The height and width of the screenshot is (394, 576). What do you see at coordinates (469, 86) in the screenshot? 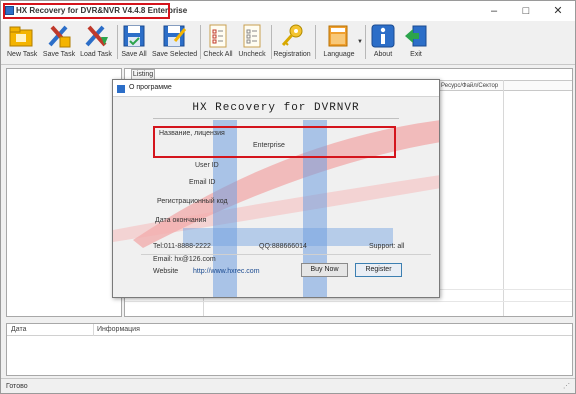
I see `grid-header-resource: Ресурс/Файл/Сектор` at bounding box center [469, 86].